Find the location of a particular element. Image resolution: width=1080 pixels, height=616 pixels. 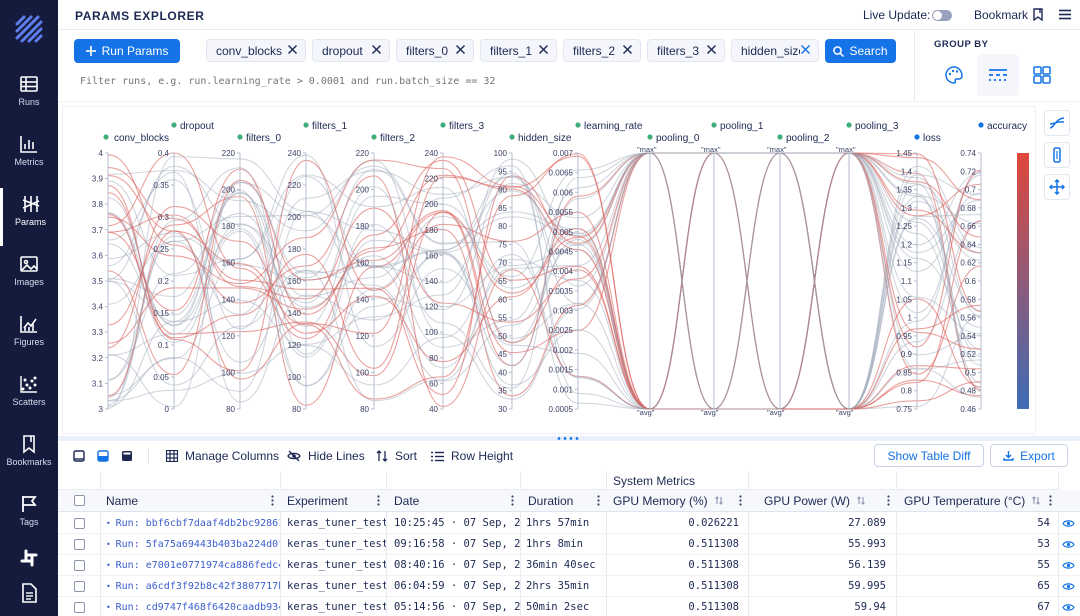

sidebar-item-bookmarks: Bookmarks is located at coordinates (29, 457).